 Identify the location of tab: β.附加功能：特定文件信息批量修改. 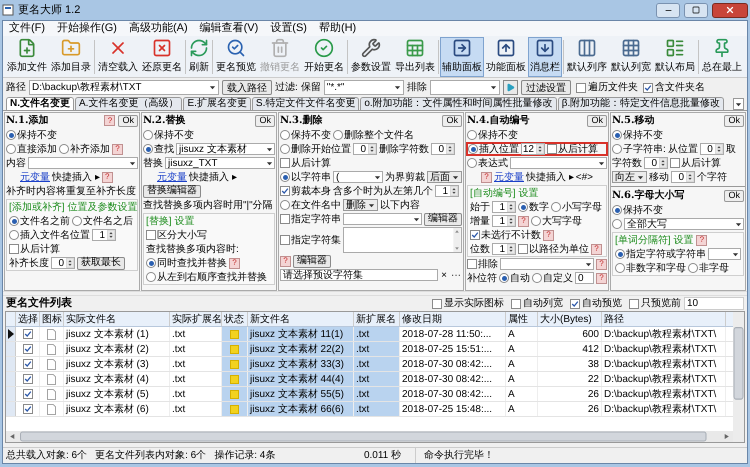
(641, 103).